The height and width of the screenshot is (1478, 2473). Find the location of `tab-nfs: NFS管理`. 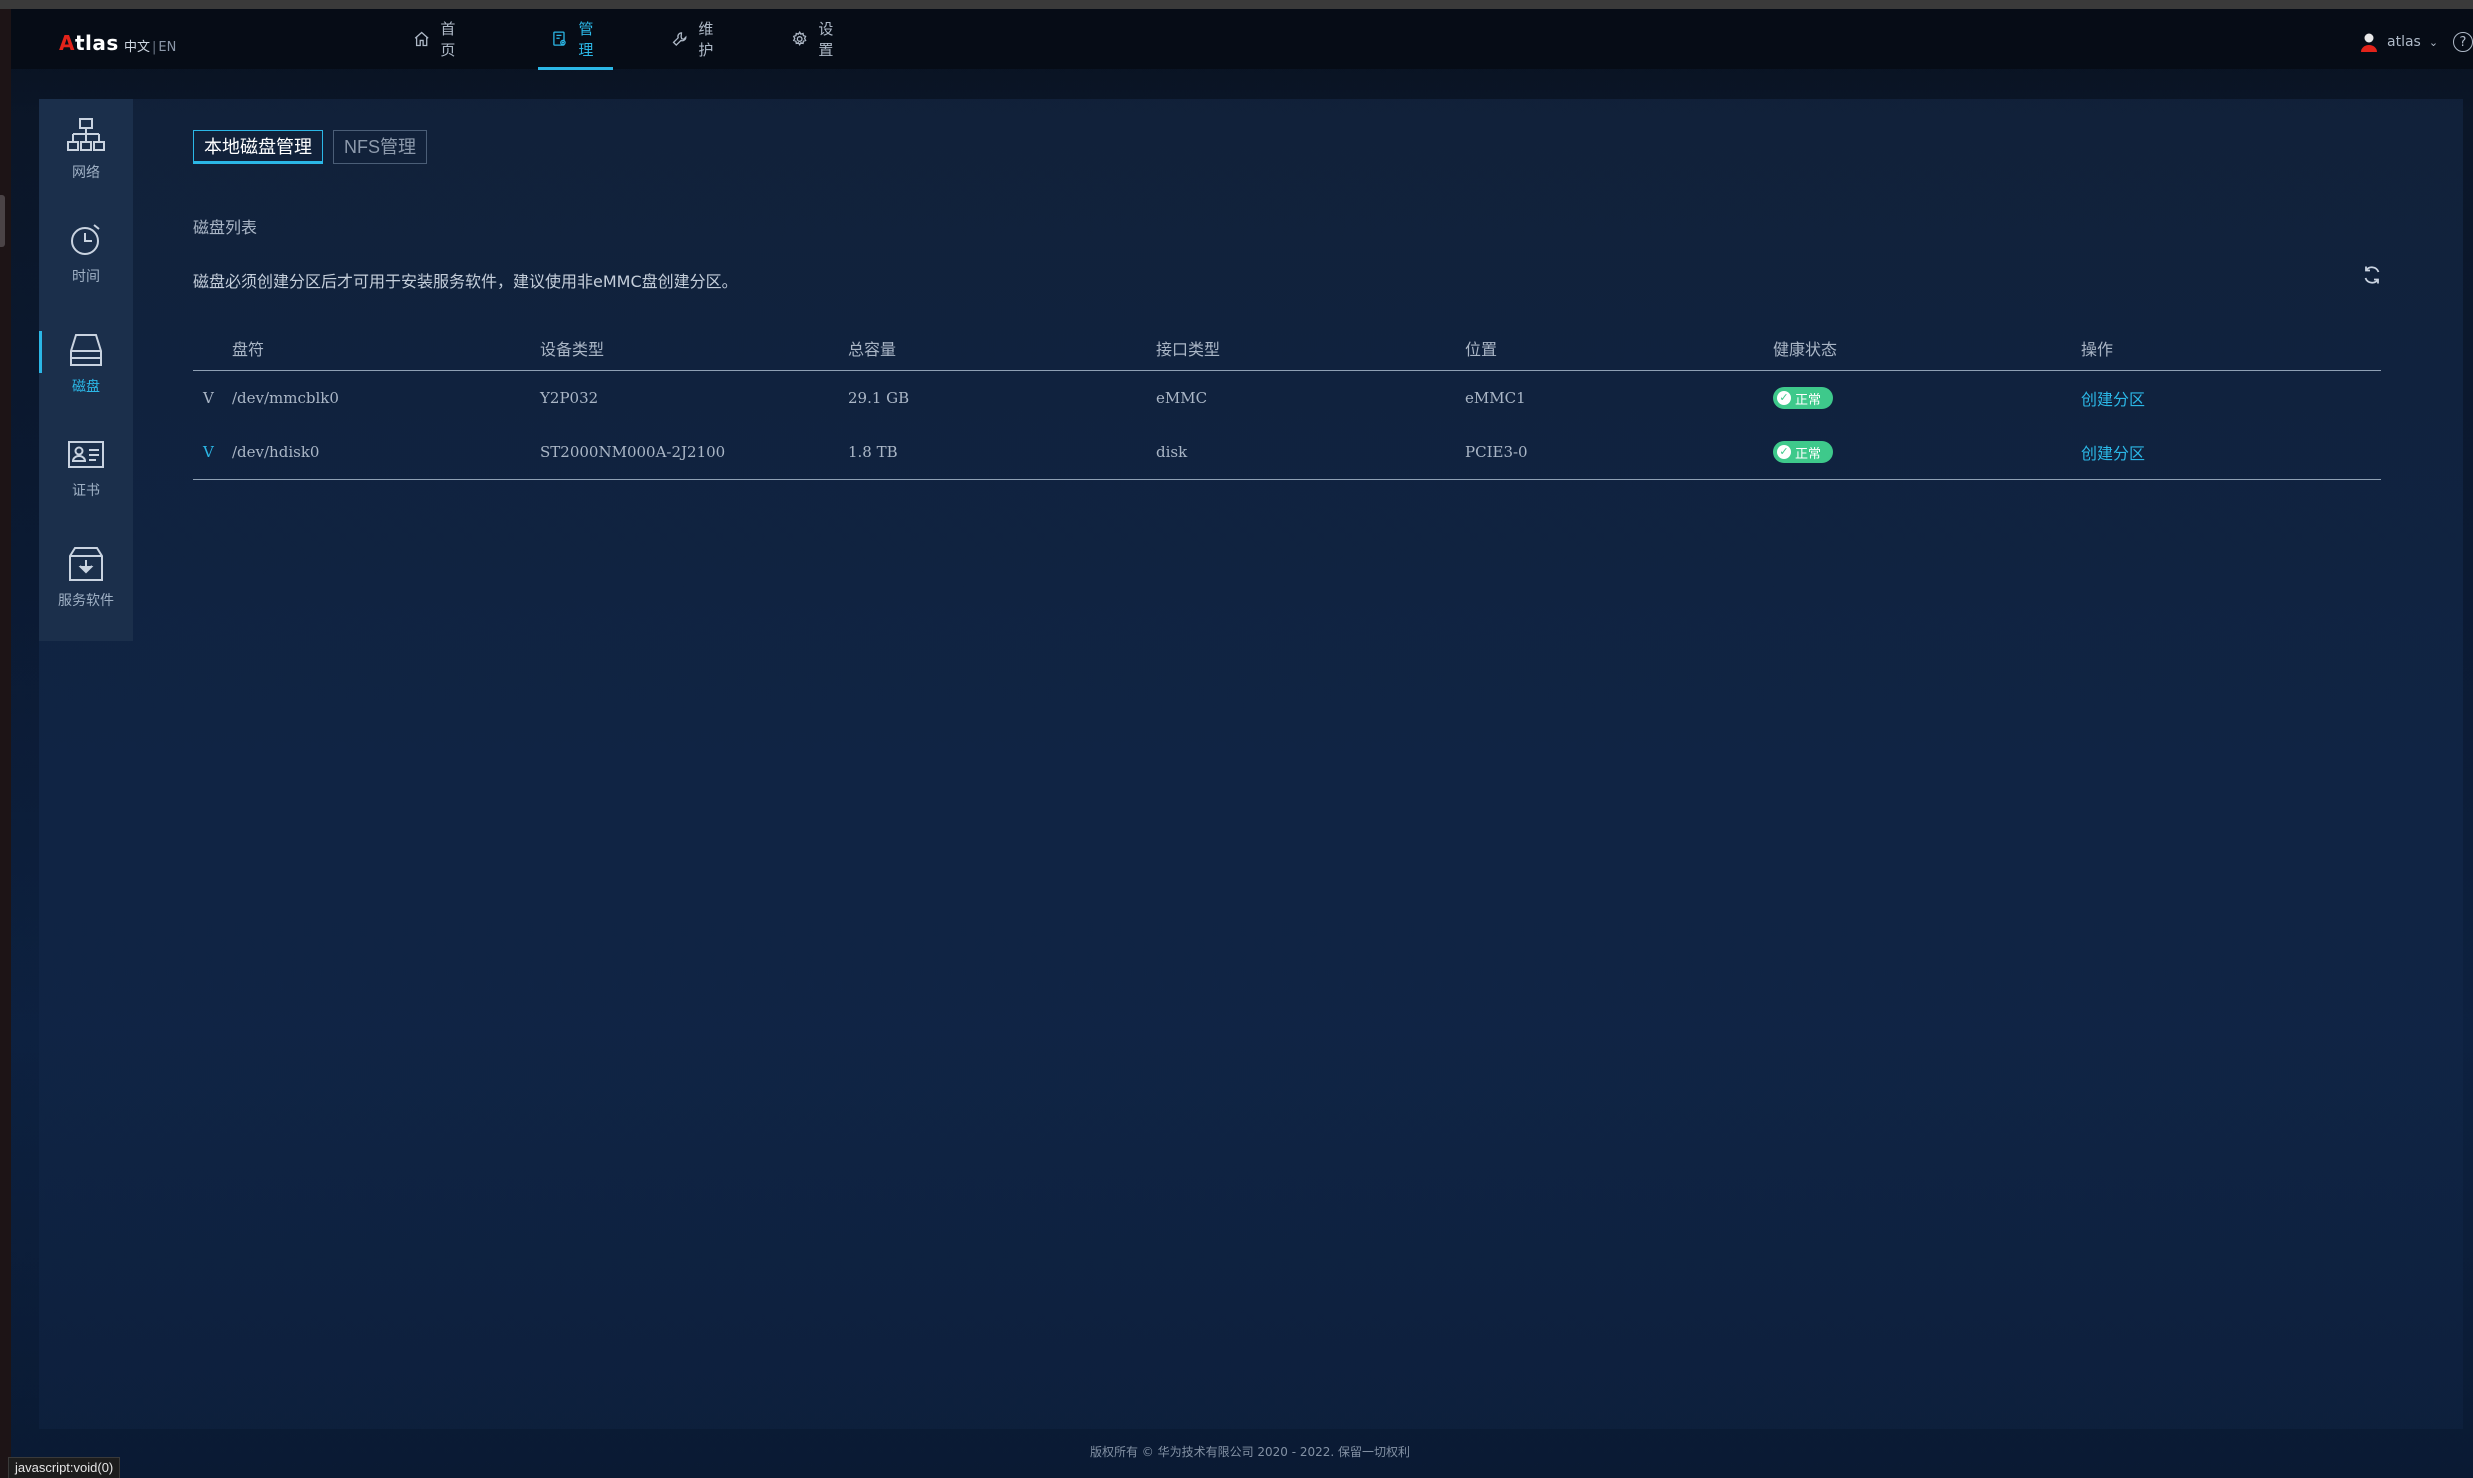

tab-nfs: NFS管理 is located at coordinates (380, 147).